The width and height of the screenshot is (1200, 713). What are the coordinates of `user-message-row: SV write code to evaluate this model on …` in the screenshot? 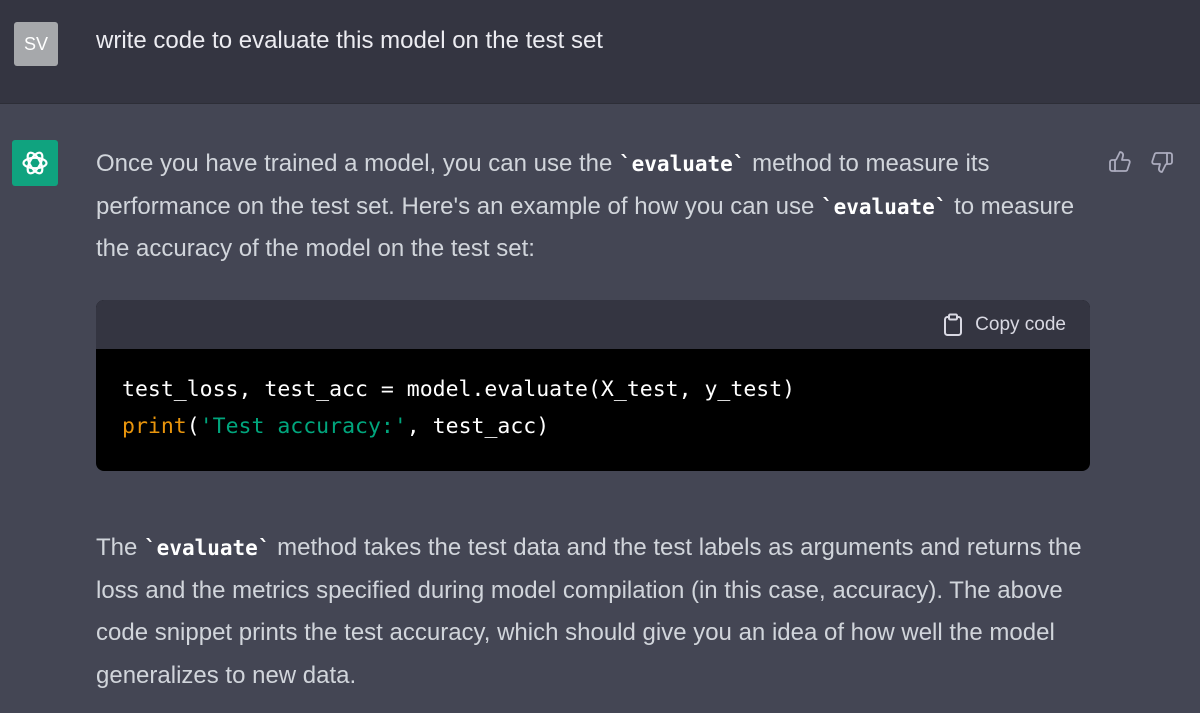 It's located at (600, 52).